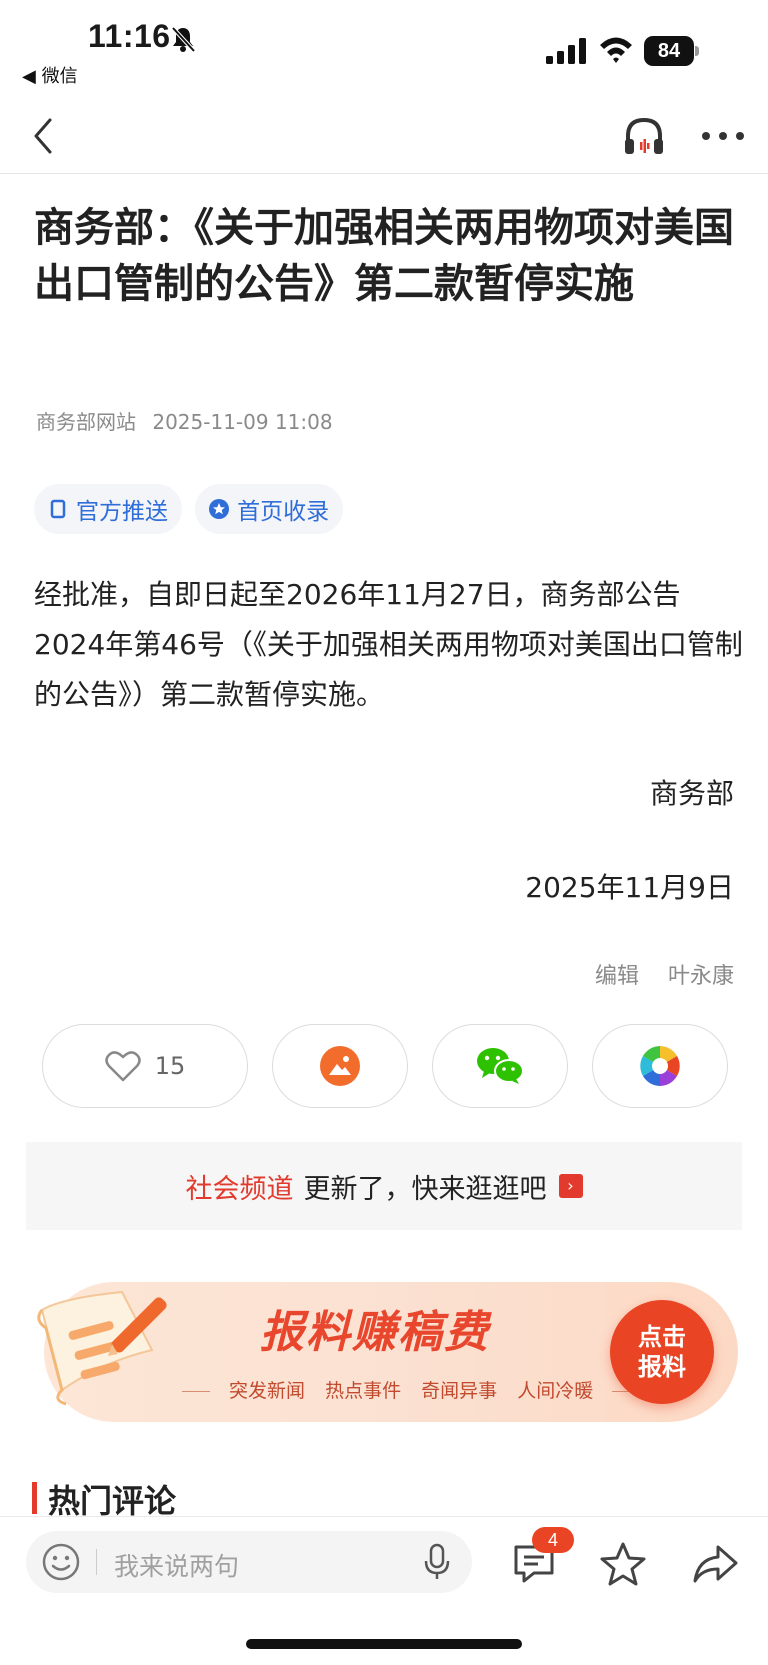 This screenshot has width=768, height=1665. What do you see at coordinates (437, 1562) in the screenshot?
I see `microphone-icon` at bounding box center [437, 1562].